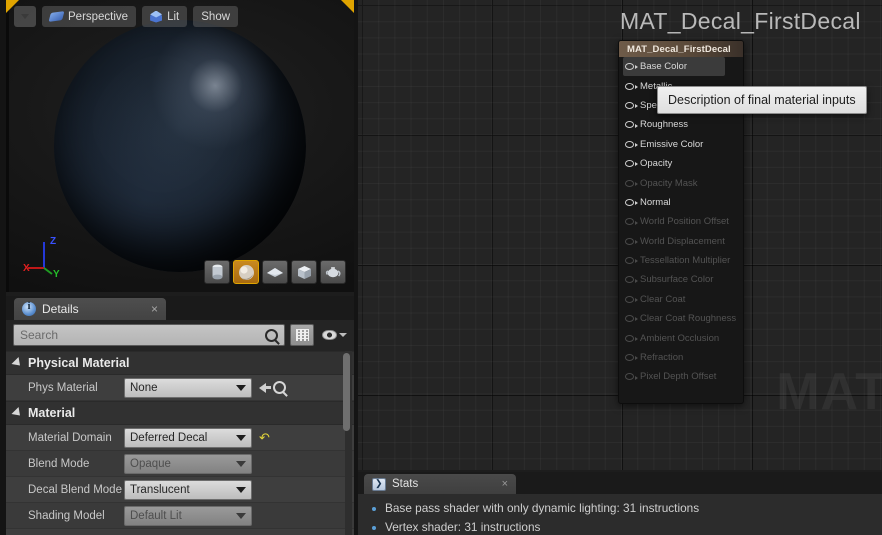 This screenshot has width=882, height=535. I want to click on teapot-preview-button, so click(333, 272).